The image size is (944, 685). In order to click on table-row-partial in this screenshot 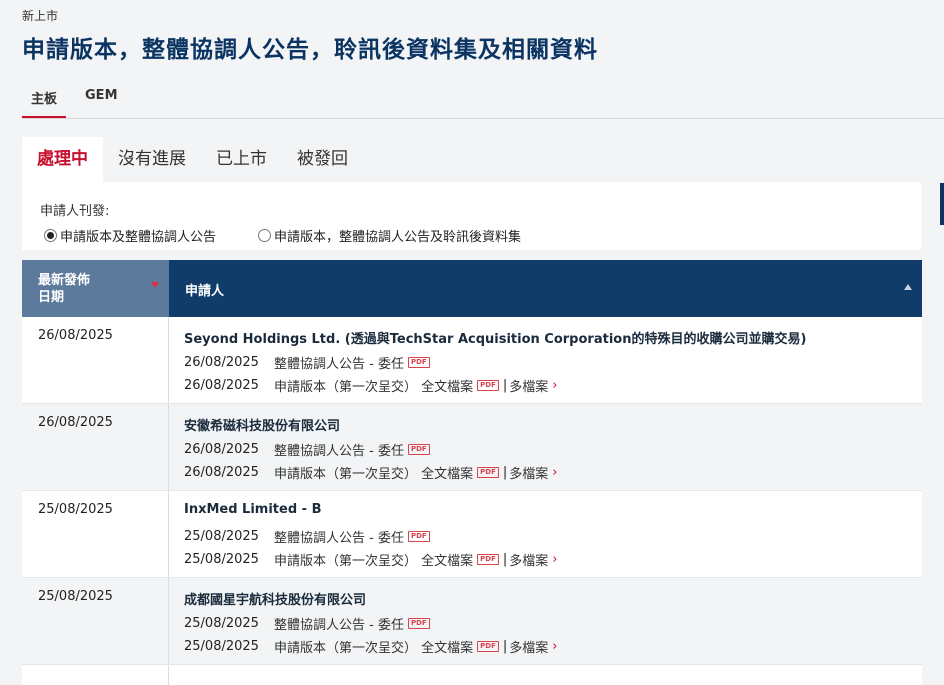, I will do `click(472, 675)`.